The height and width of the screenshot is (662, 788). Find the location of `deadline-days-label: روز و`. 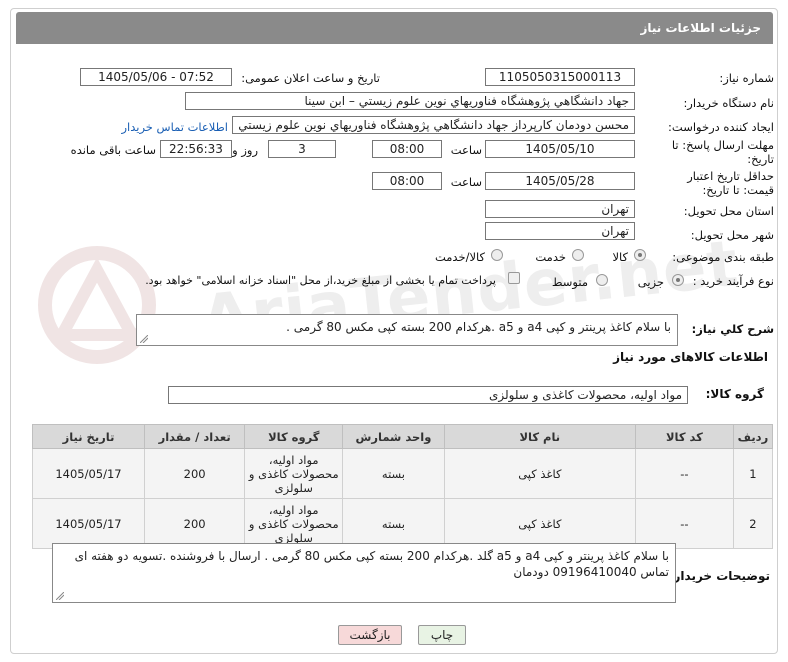

deadline-days-label: روز و is located at coordinates (245, 150).